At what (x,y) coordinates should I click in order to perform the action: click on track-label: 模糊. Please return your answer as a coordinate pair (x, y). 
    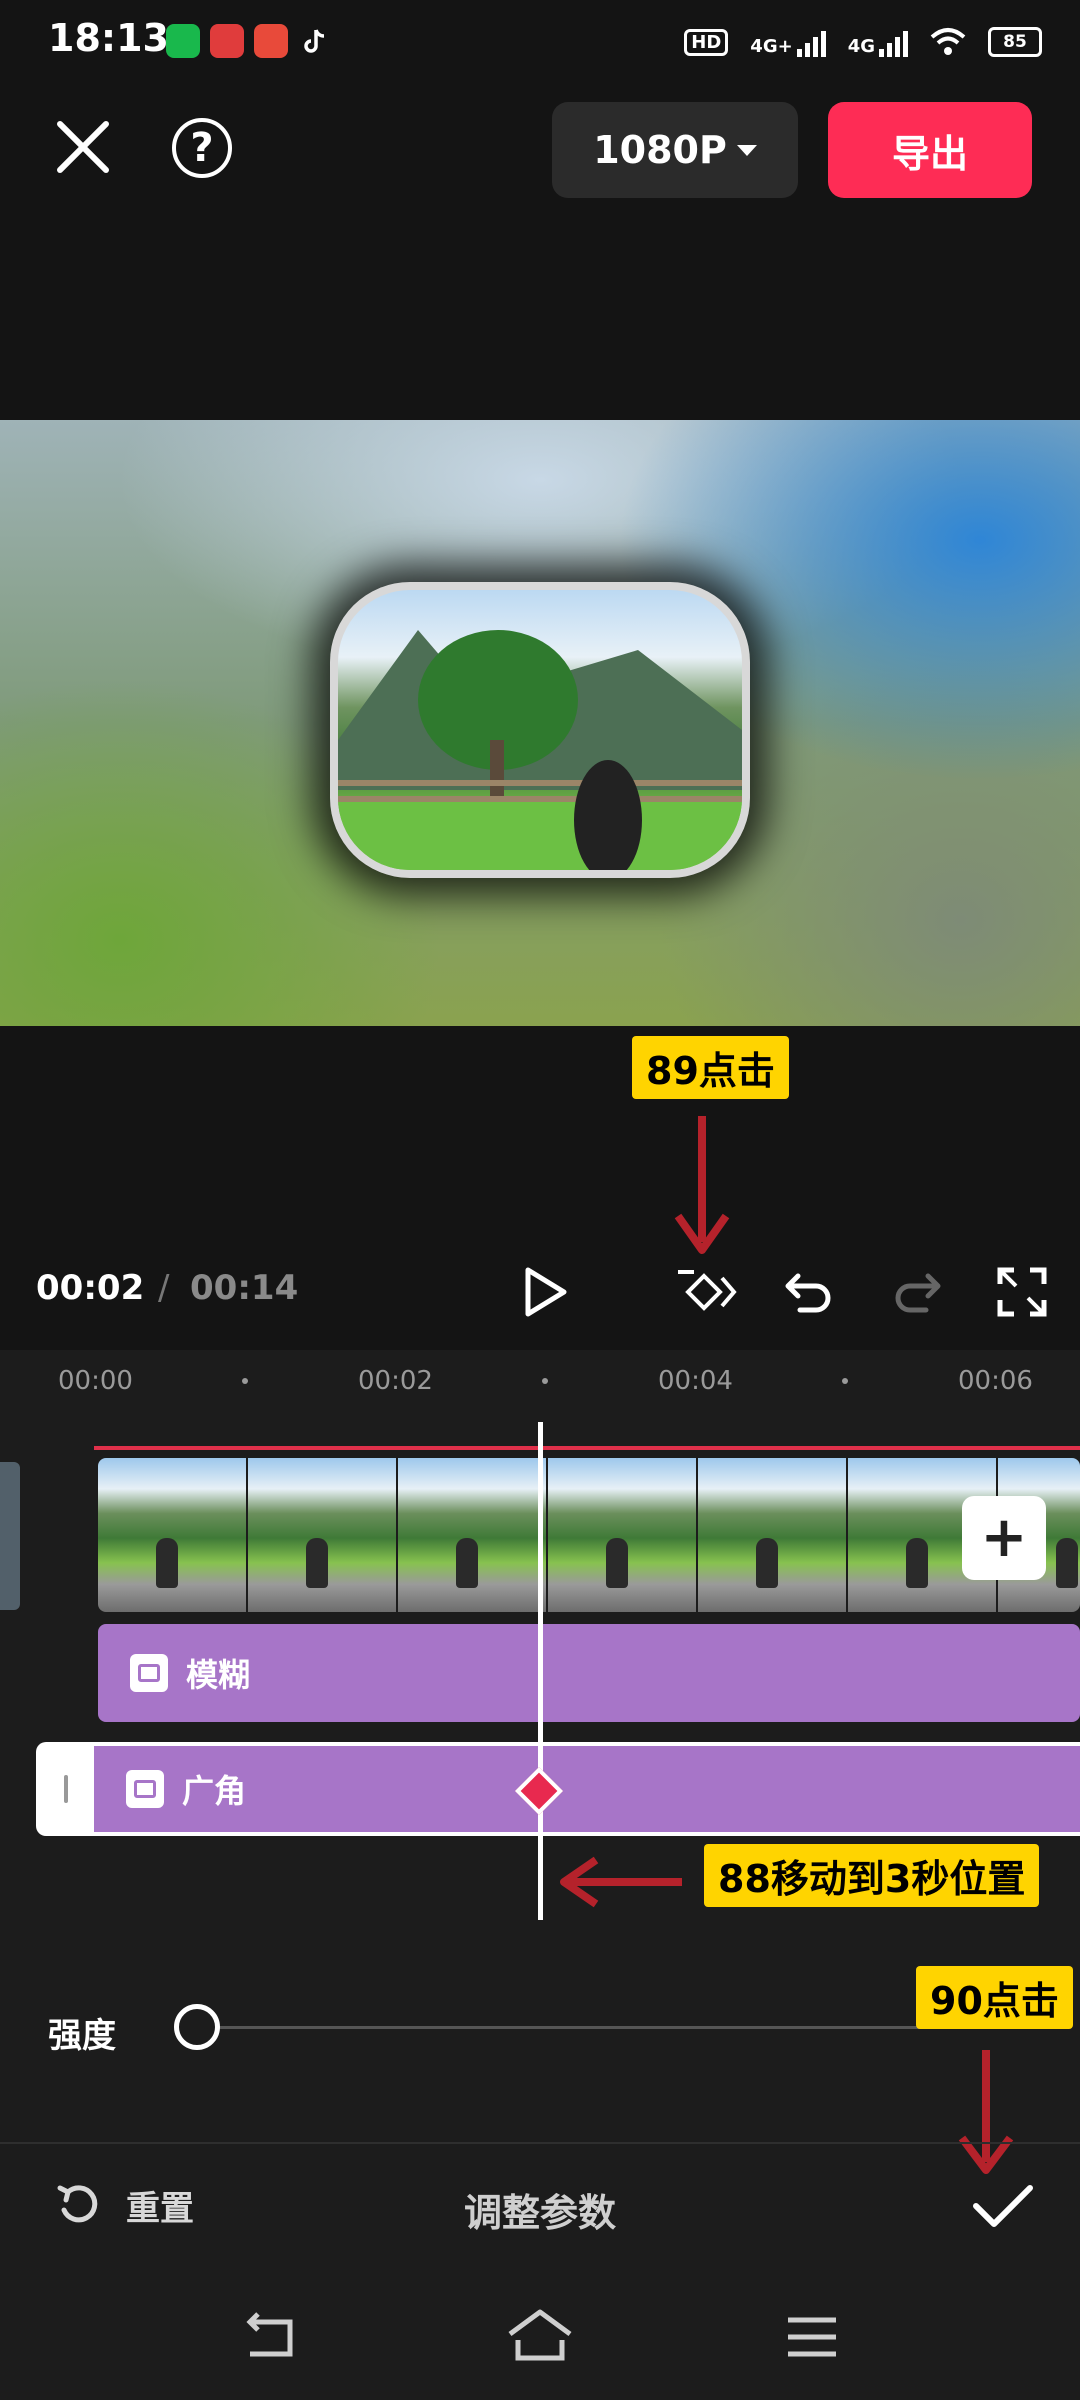
    Looking at the image, I should click on (218, 1675).